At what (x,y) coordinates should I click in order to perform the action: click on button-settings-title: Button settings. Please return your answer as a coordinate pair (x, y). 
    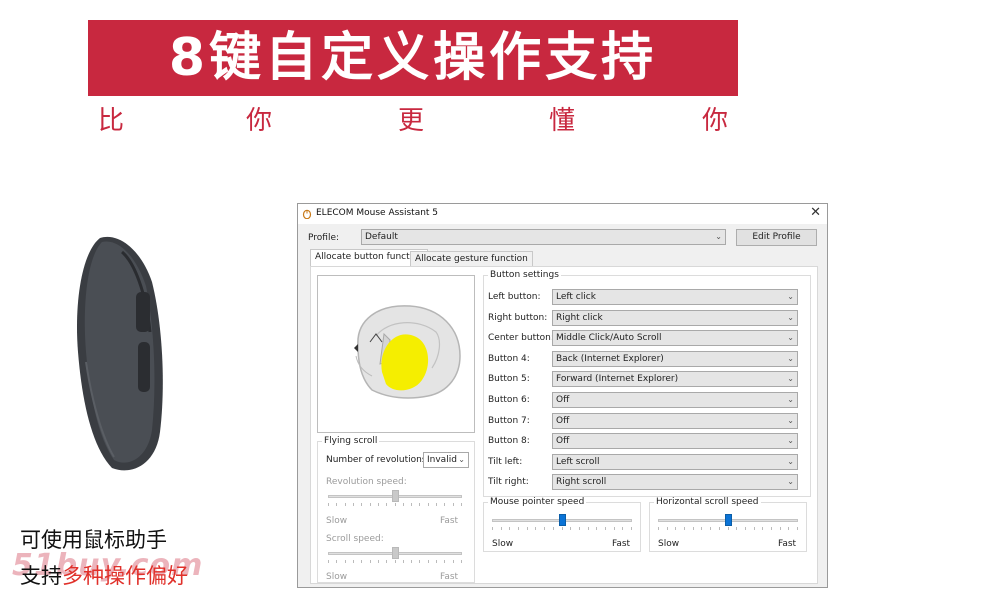
    Looking at the image, I should click on (524, 275).